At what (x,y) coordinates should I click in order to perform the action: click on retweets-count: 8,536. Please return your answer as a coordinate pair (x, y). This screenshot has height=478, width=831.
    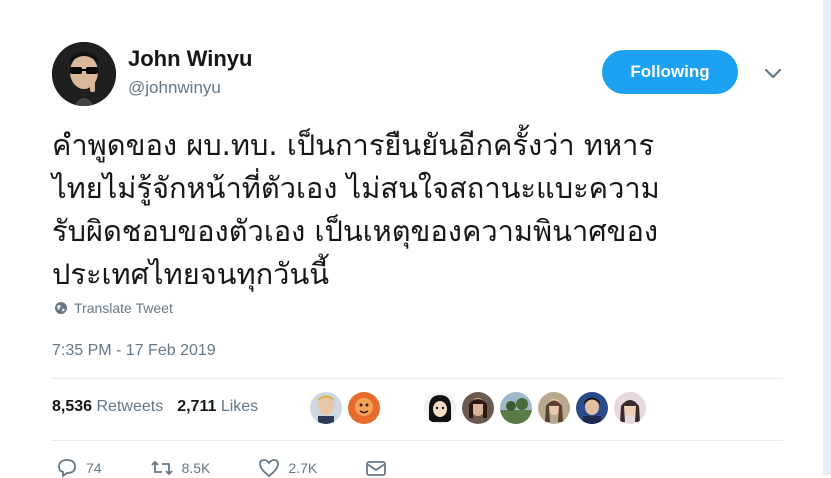
    Looking at the image, I should click on (72, 406).